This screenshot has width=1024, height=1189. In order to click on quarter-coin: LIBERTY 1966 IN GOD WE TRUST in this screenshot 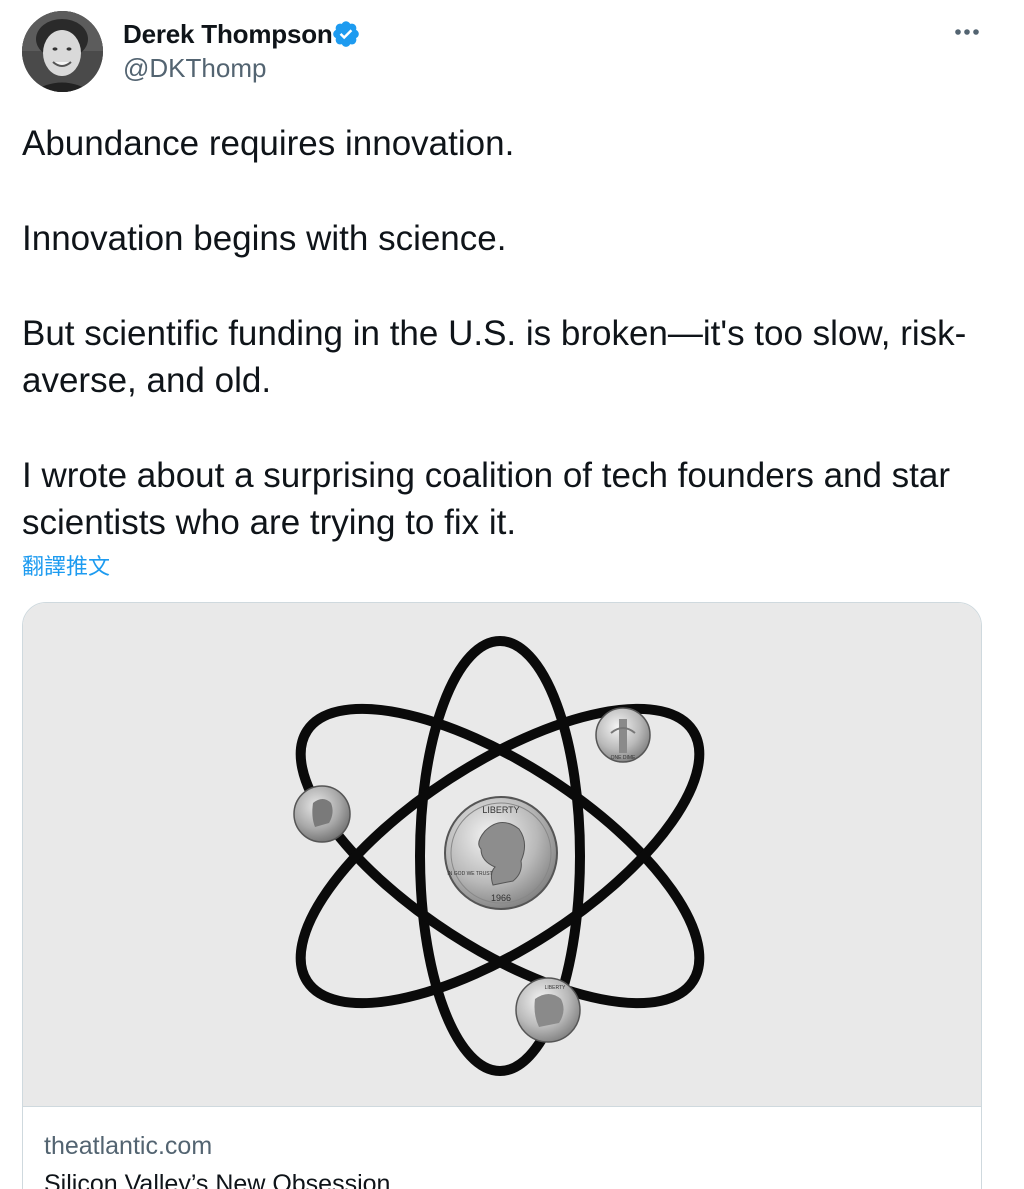, I will do `click(501, 853)`.